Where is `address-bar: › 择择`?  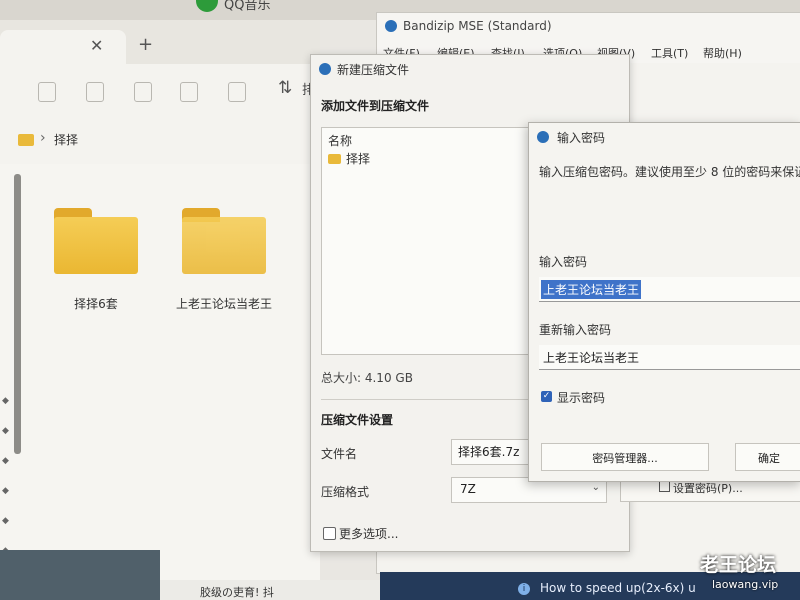
address-bar: › 择择 is located at coordinates (160, 141).